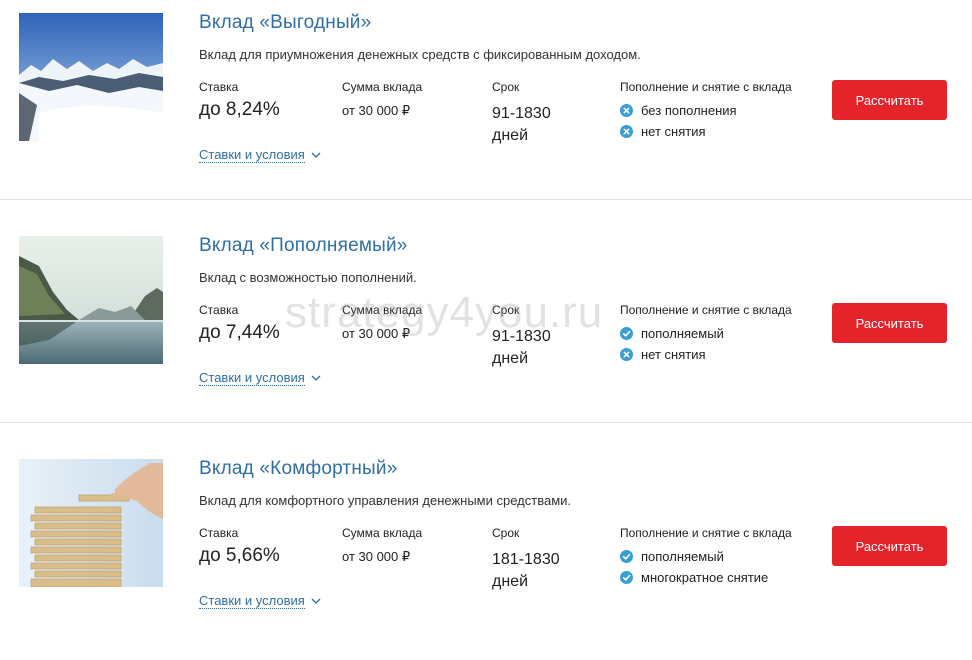 The height and width of the screenshot is (660, 972). What do you see at coordinates (298, 469) in the screenshot?
I see `deposit-title: Вклад «Комфортный»` at bounding box center [298, 469].